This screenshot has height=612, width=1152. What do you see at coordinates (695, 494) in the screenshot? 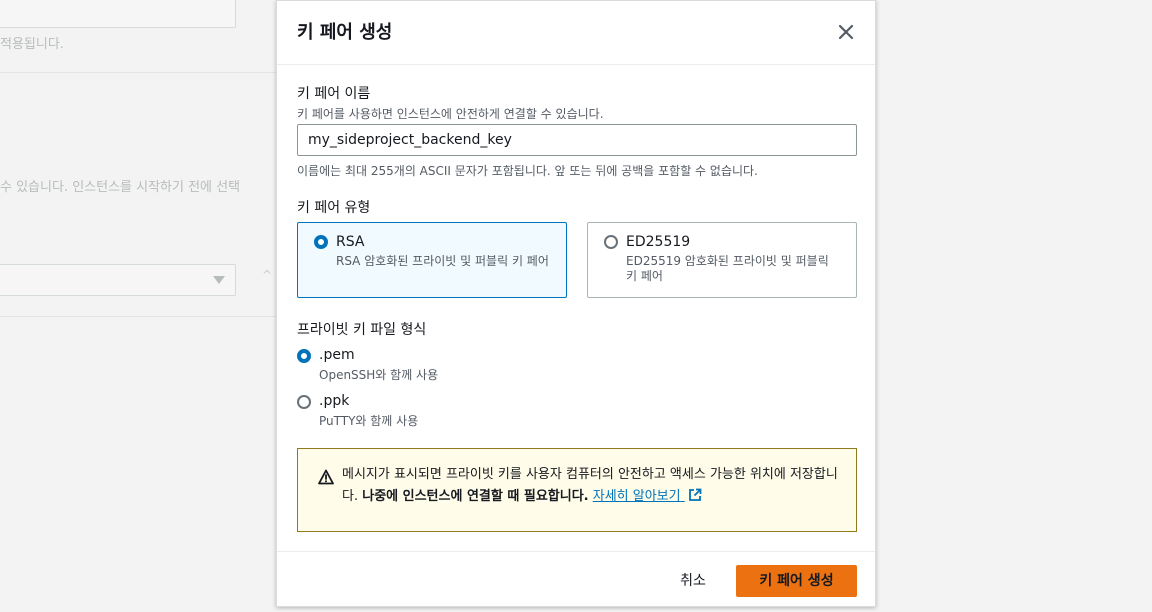
I see `external-link-icon` at bounding box center [695, 494].